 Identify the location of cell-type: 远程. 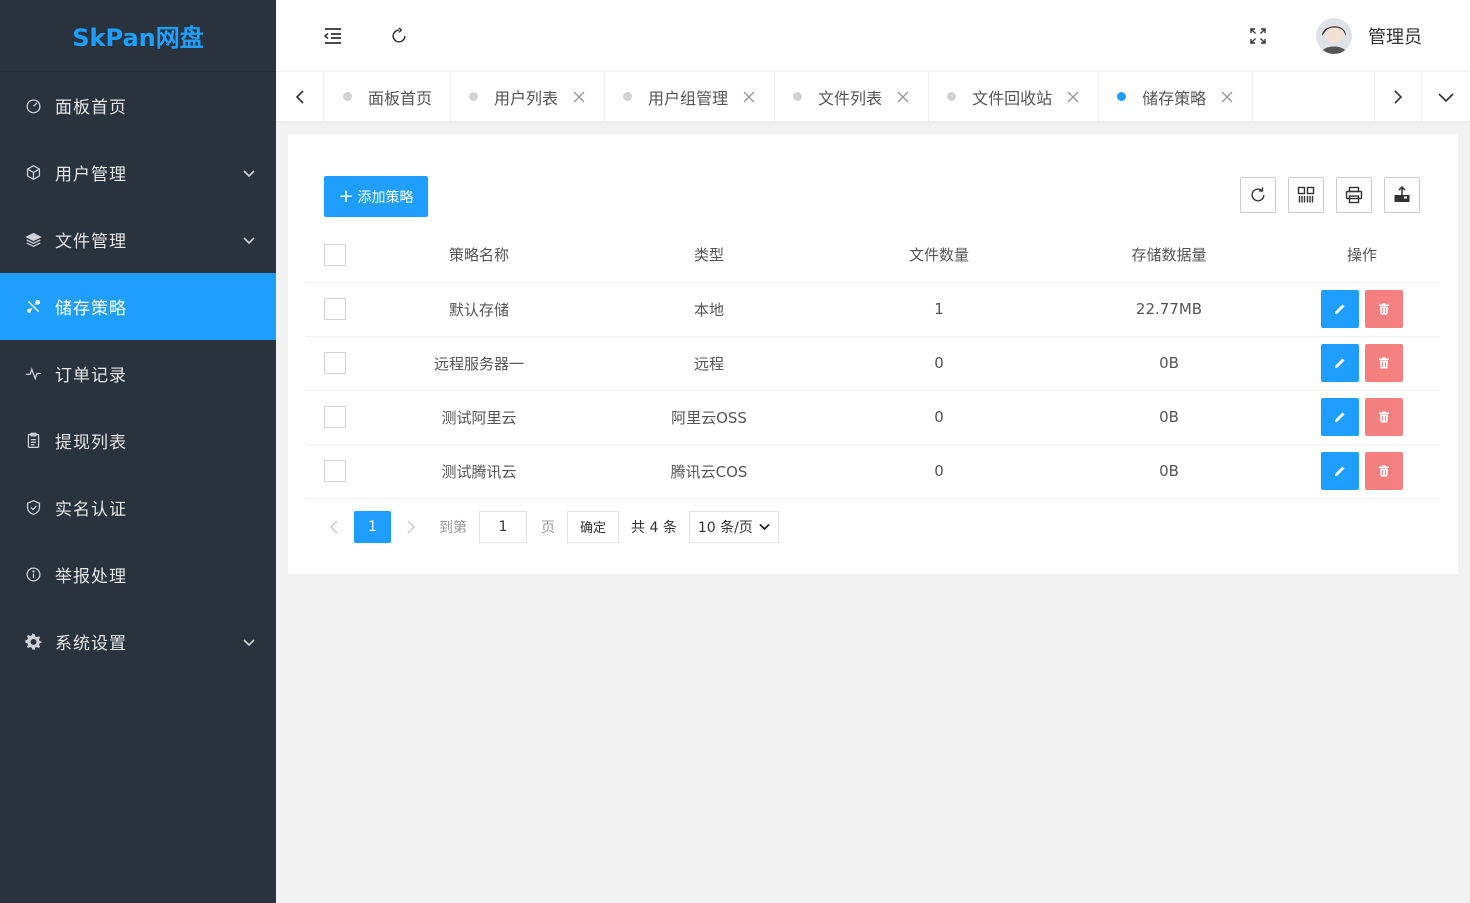
(709, 363).